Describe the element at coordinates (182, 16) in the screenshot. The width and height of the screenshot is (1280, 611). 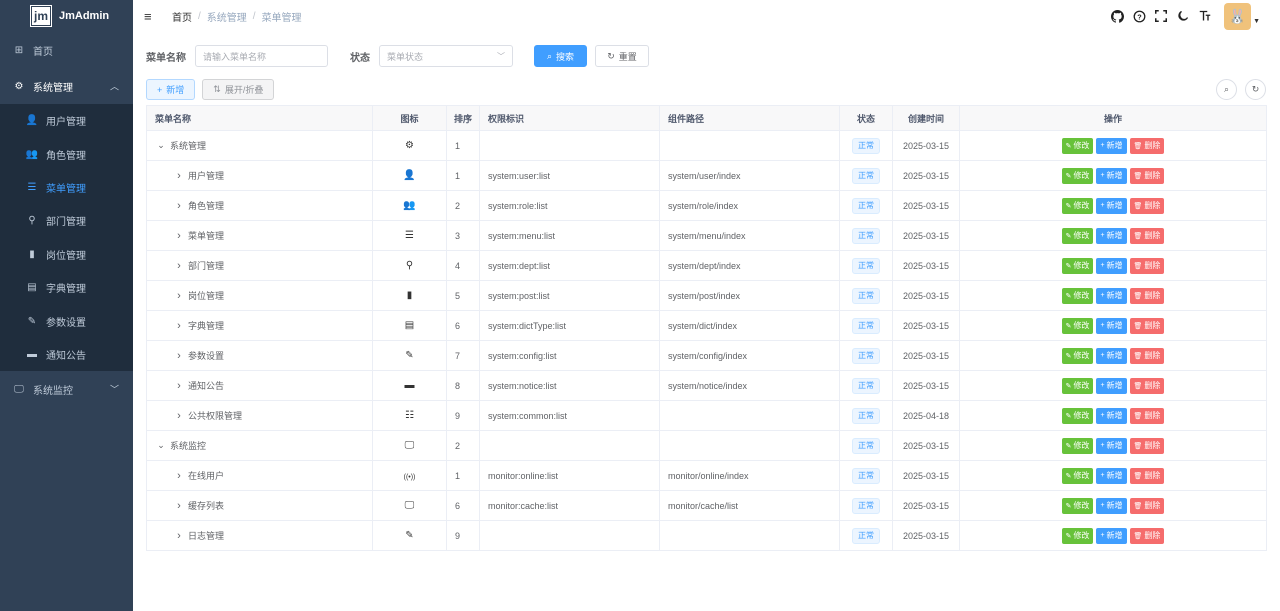
I see `breadcrumb-home: 首页` at that location.